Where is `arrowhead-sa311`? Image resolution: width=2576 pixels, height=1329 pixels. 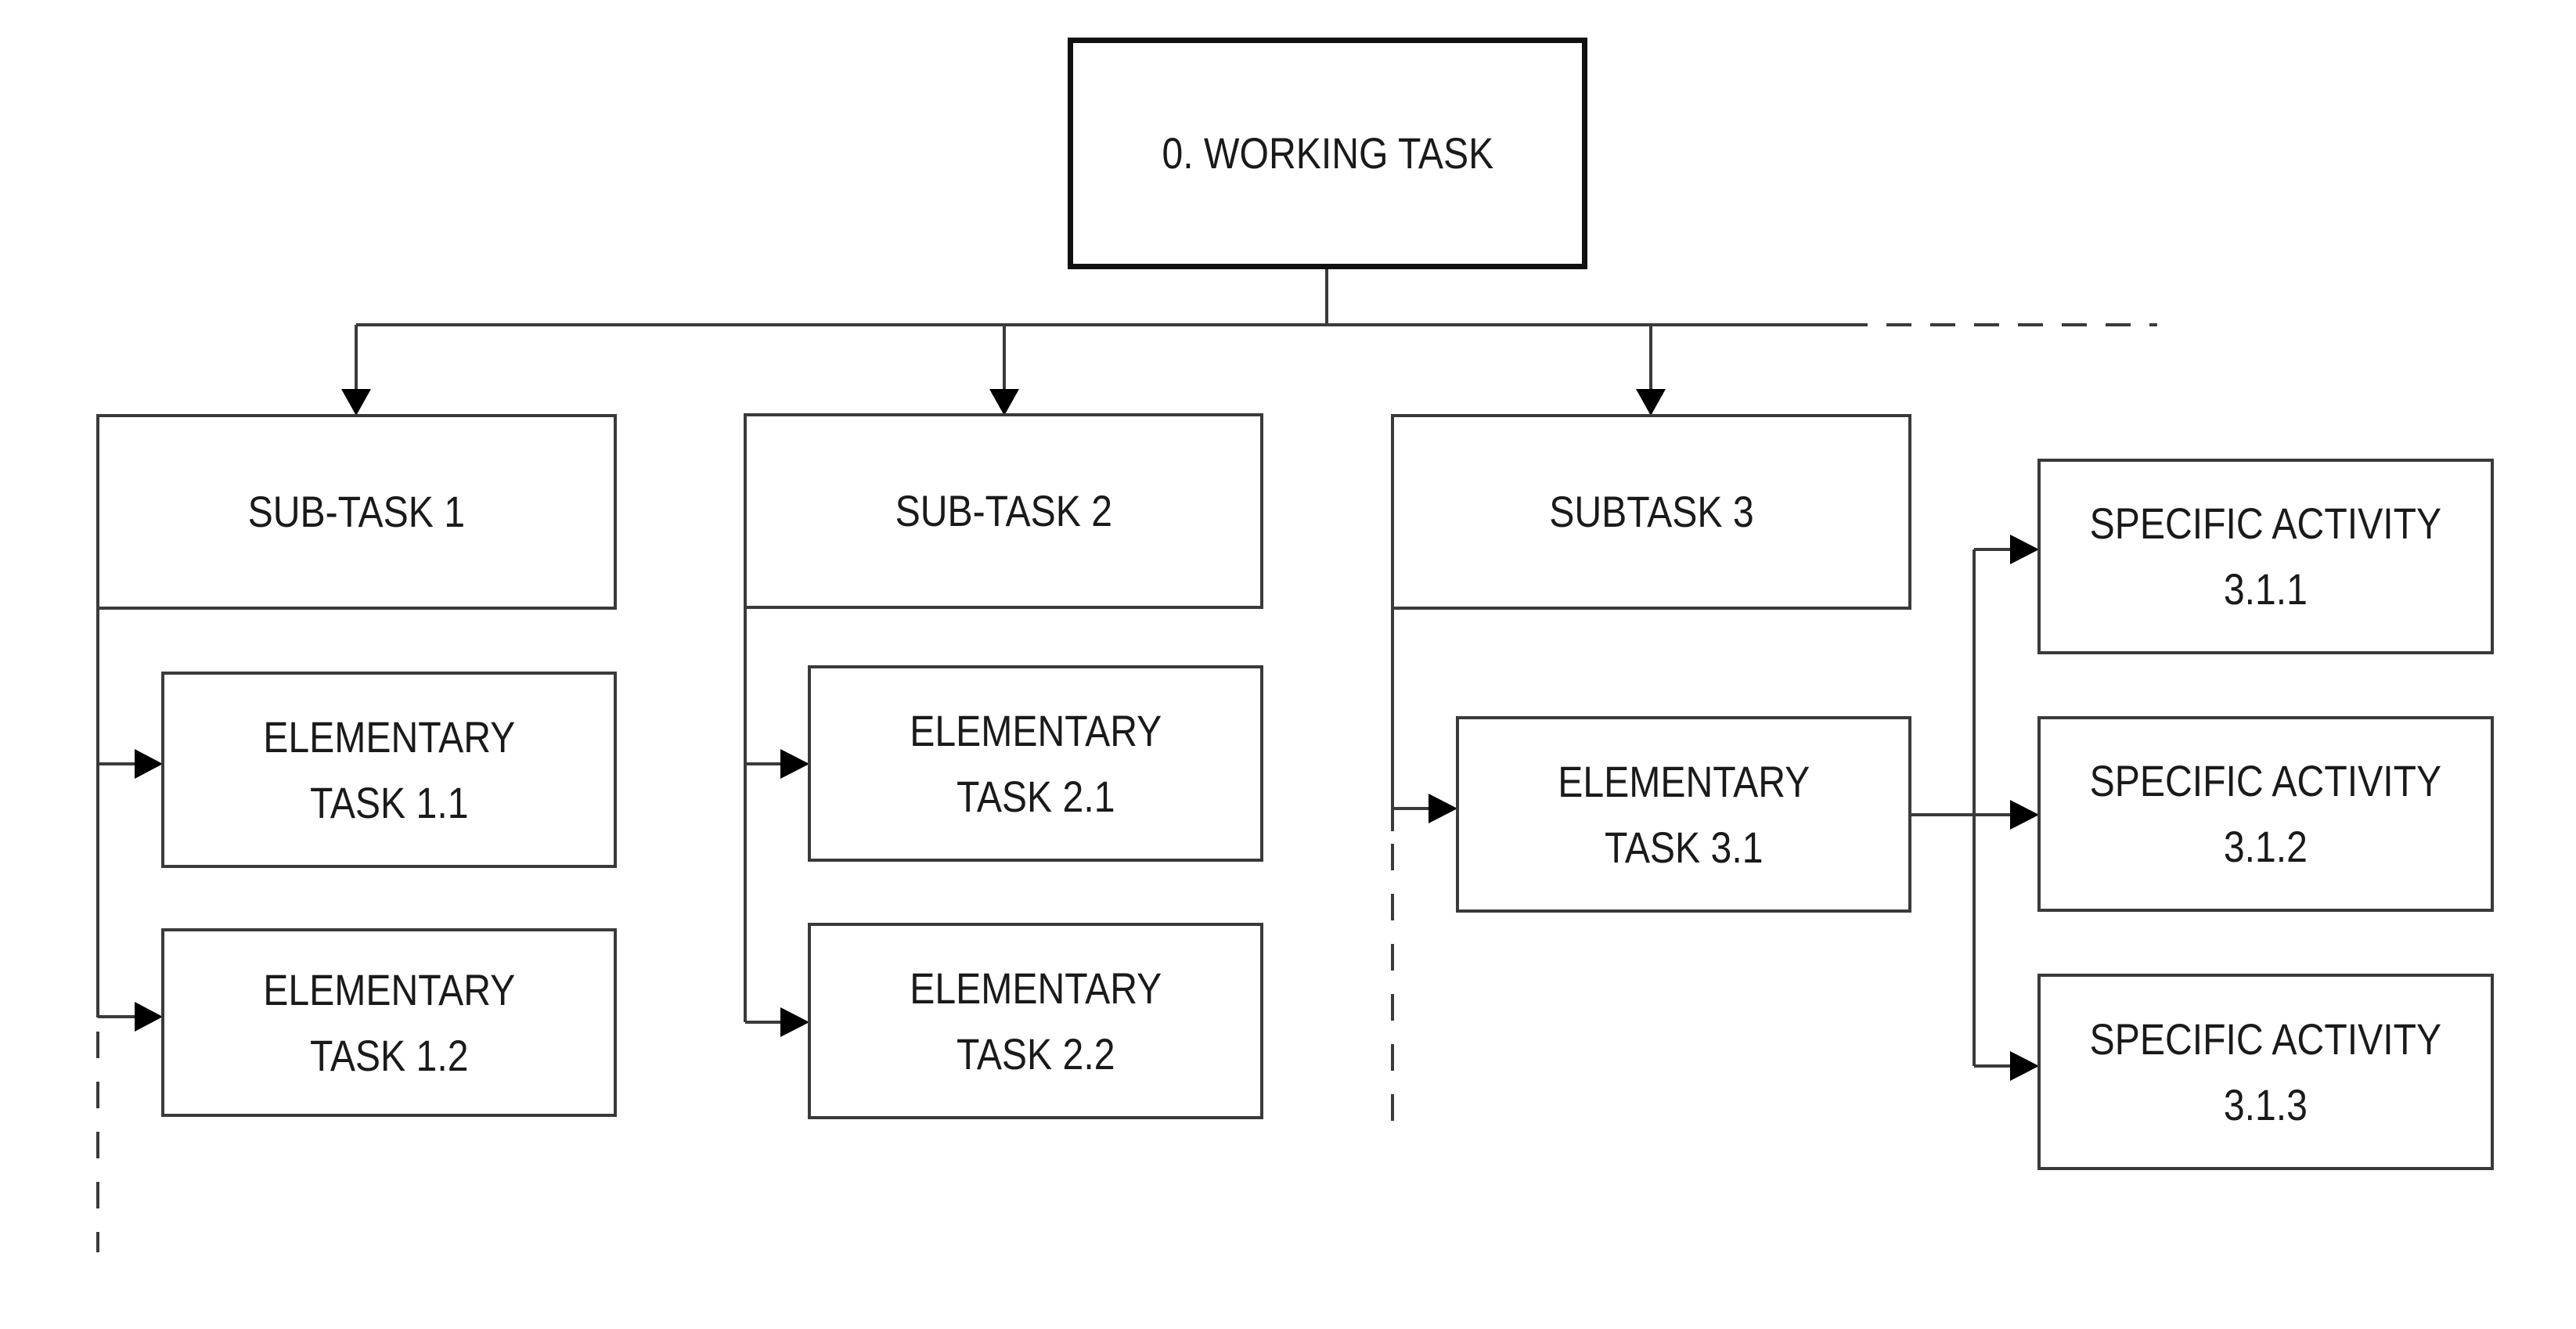
arrowhead-sa311 is located at coordinates (2024, 549).